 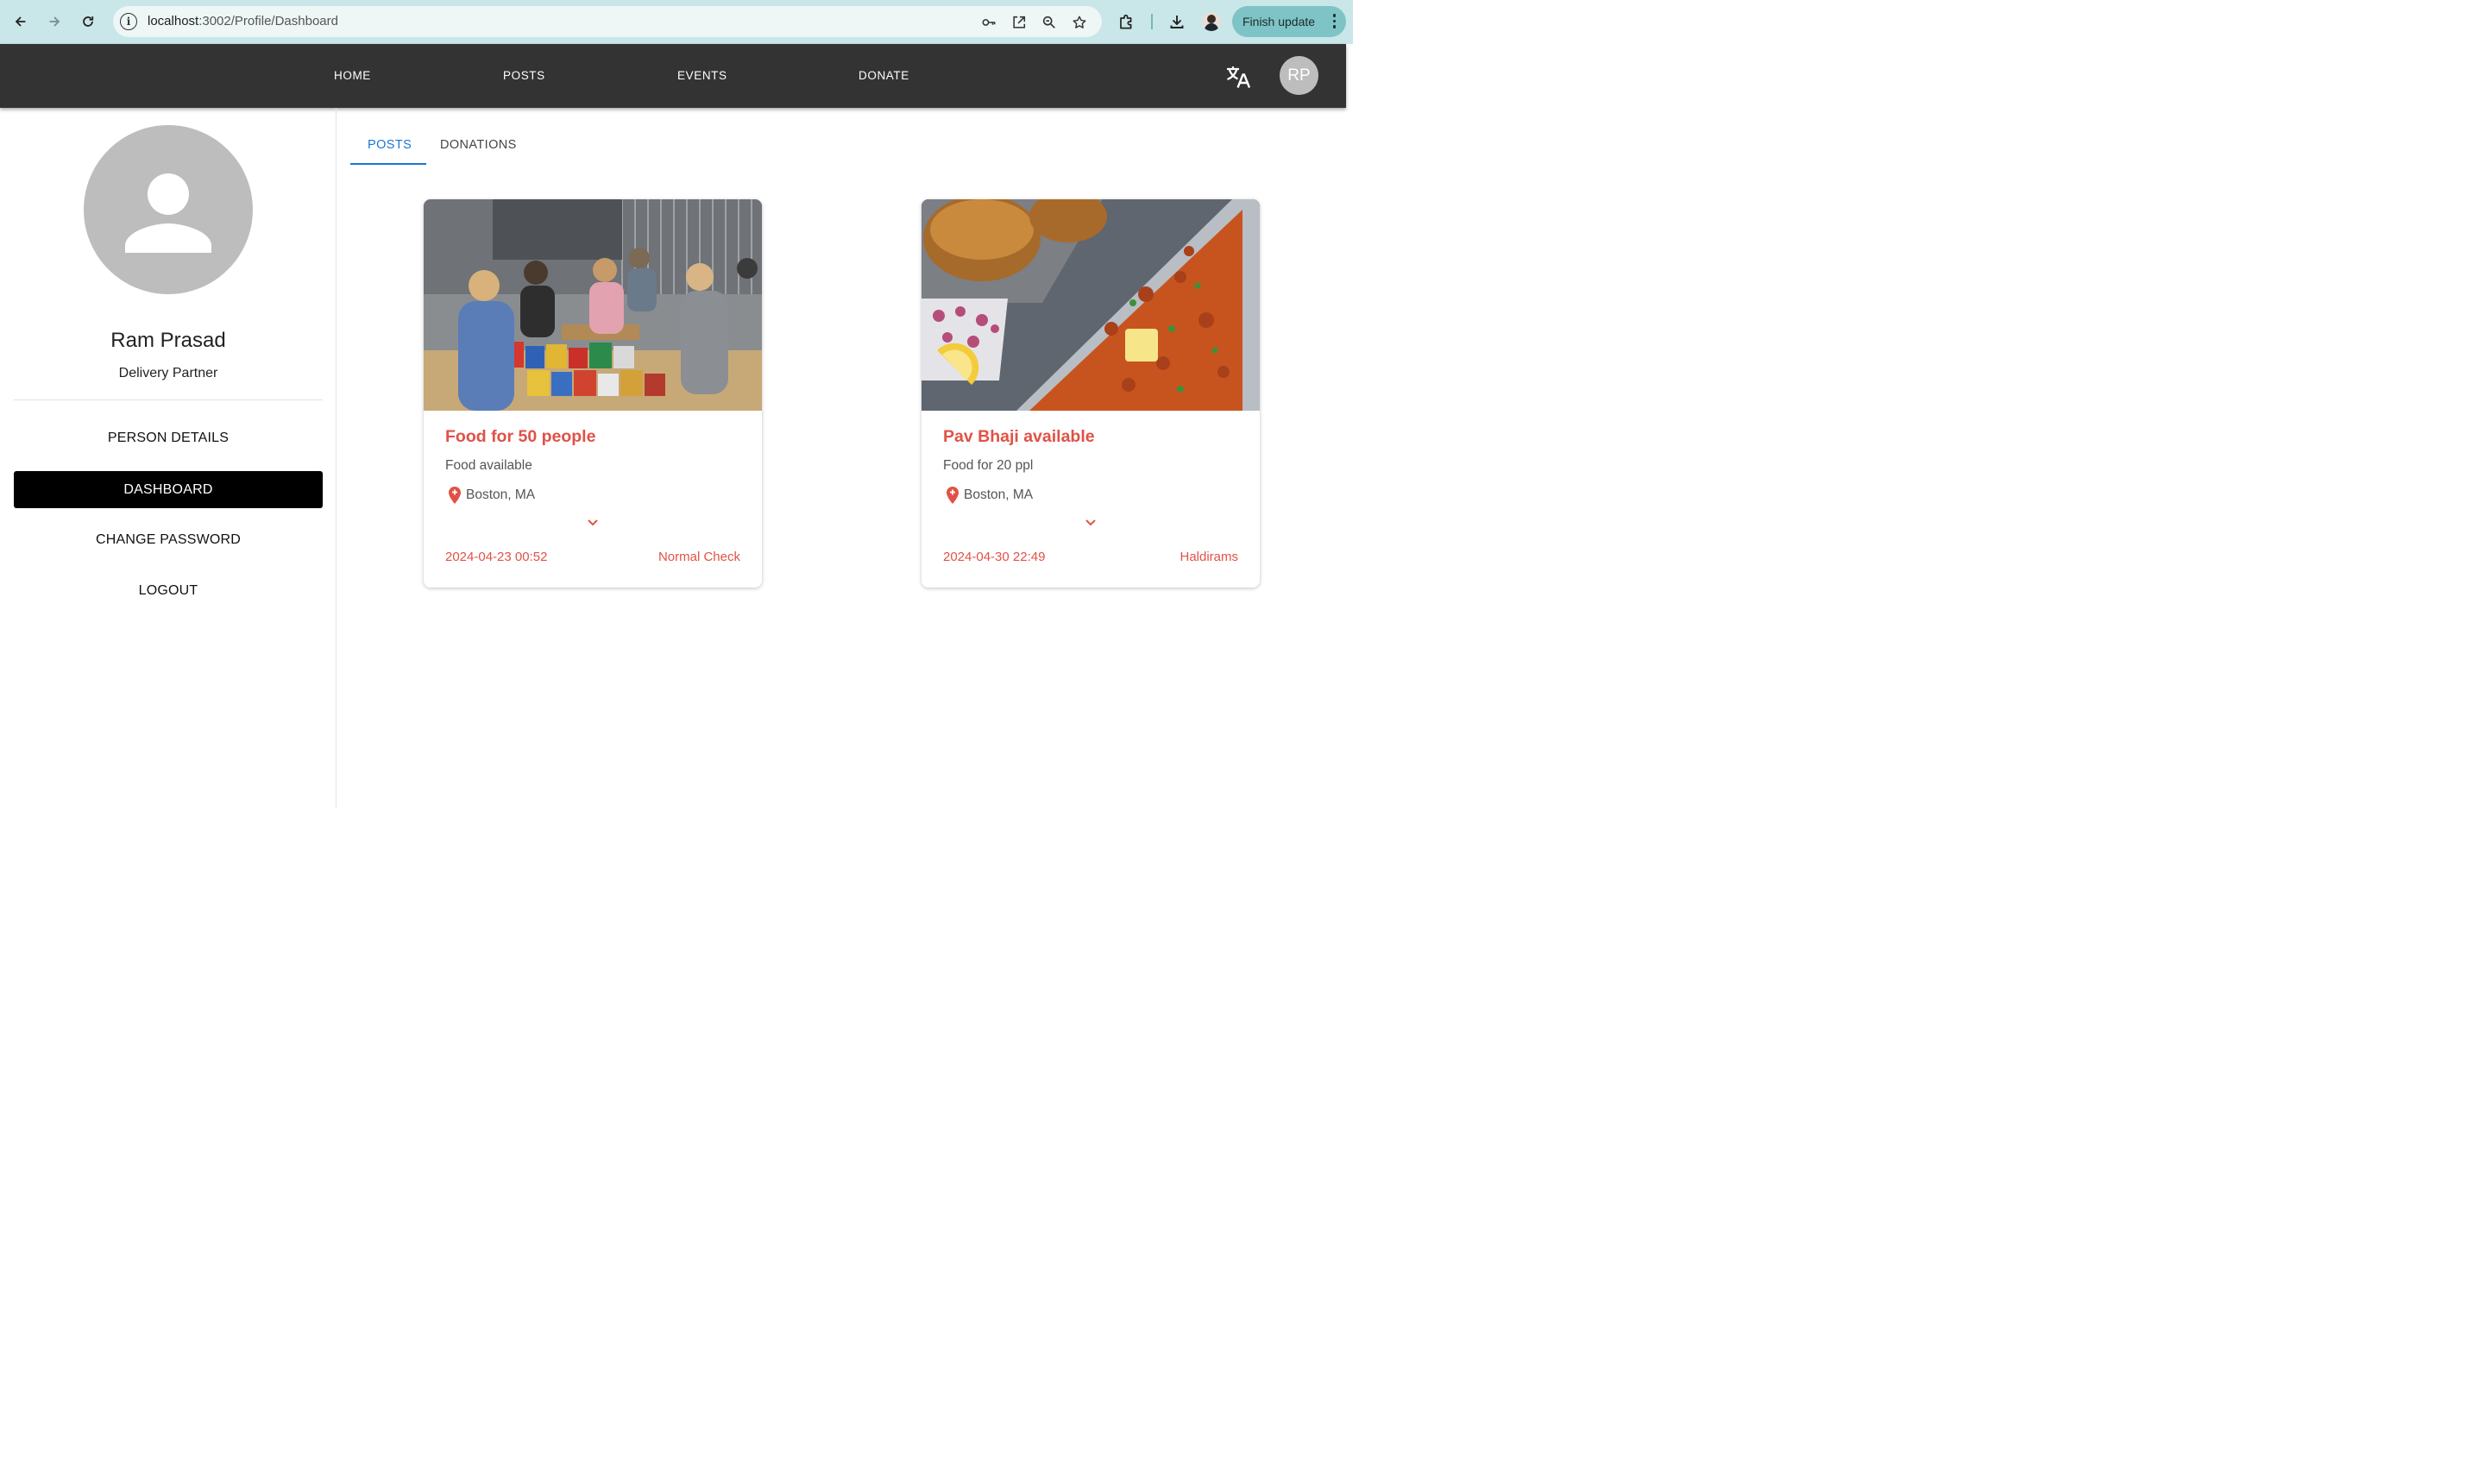 What do you see at coordinates (168, 399) in the screenshot?
I see `sidebar-divider` at bounding box center [168, 399].